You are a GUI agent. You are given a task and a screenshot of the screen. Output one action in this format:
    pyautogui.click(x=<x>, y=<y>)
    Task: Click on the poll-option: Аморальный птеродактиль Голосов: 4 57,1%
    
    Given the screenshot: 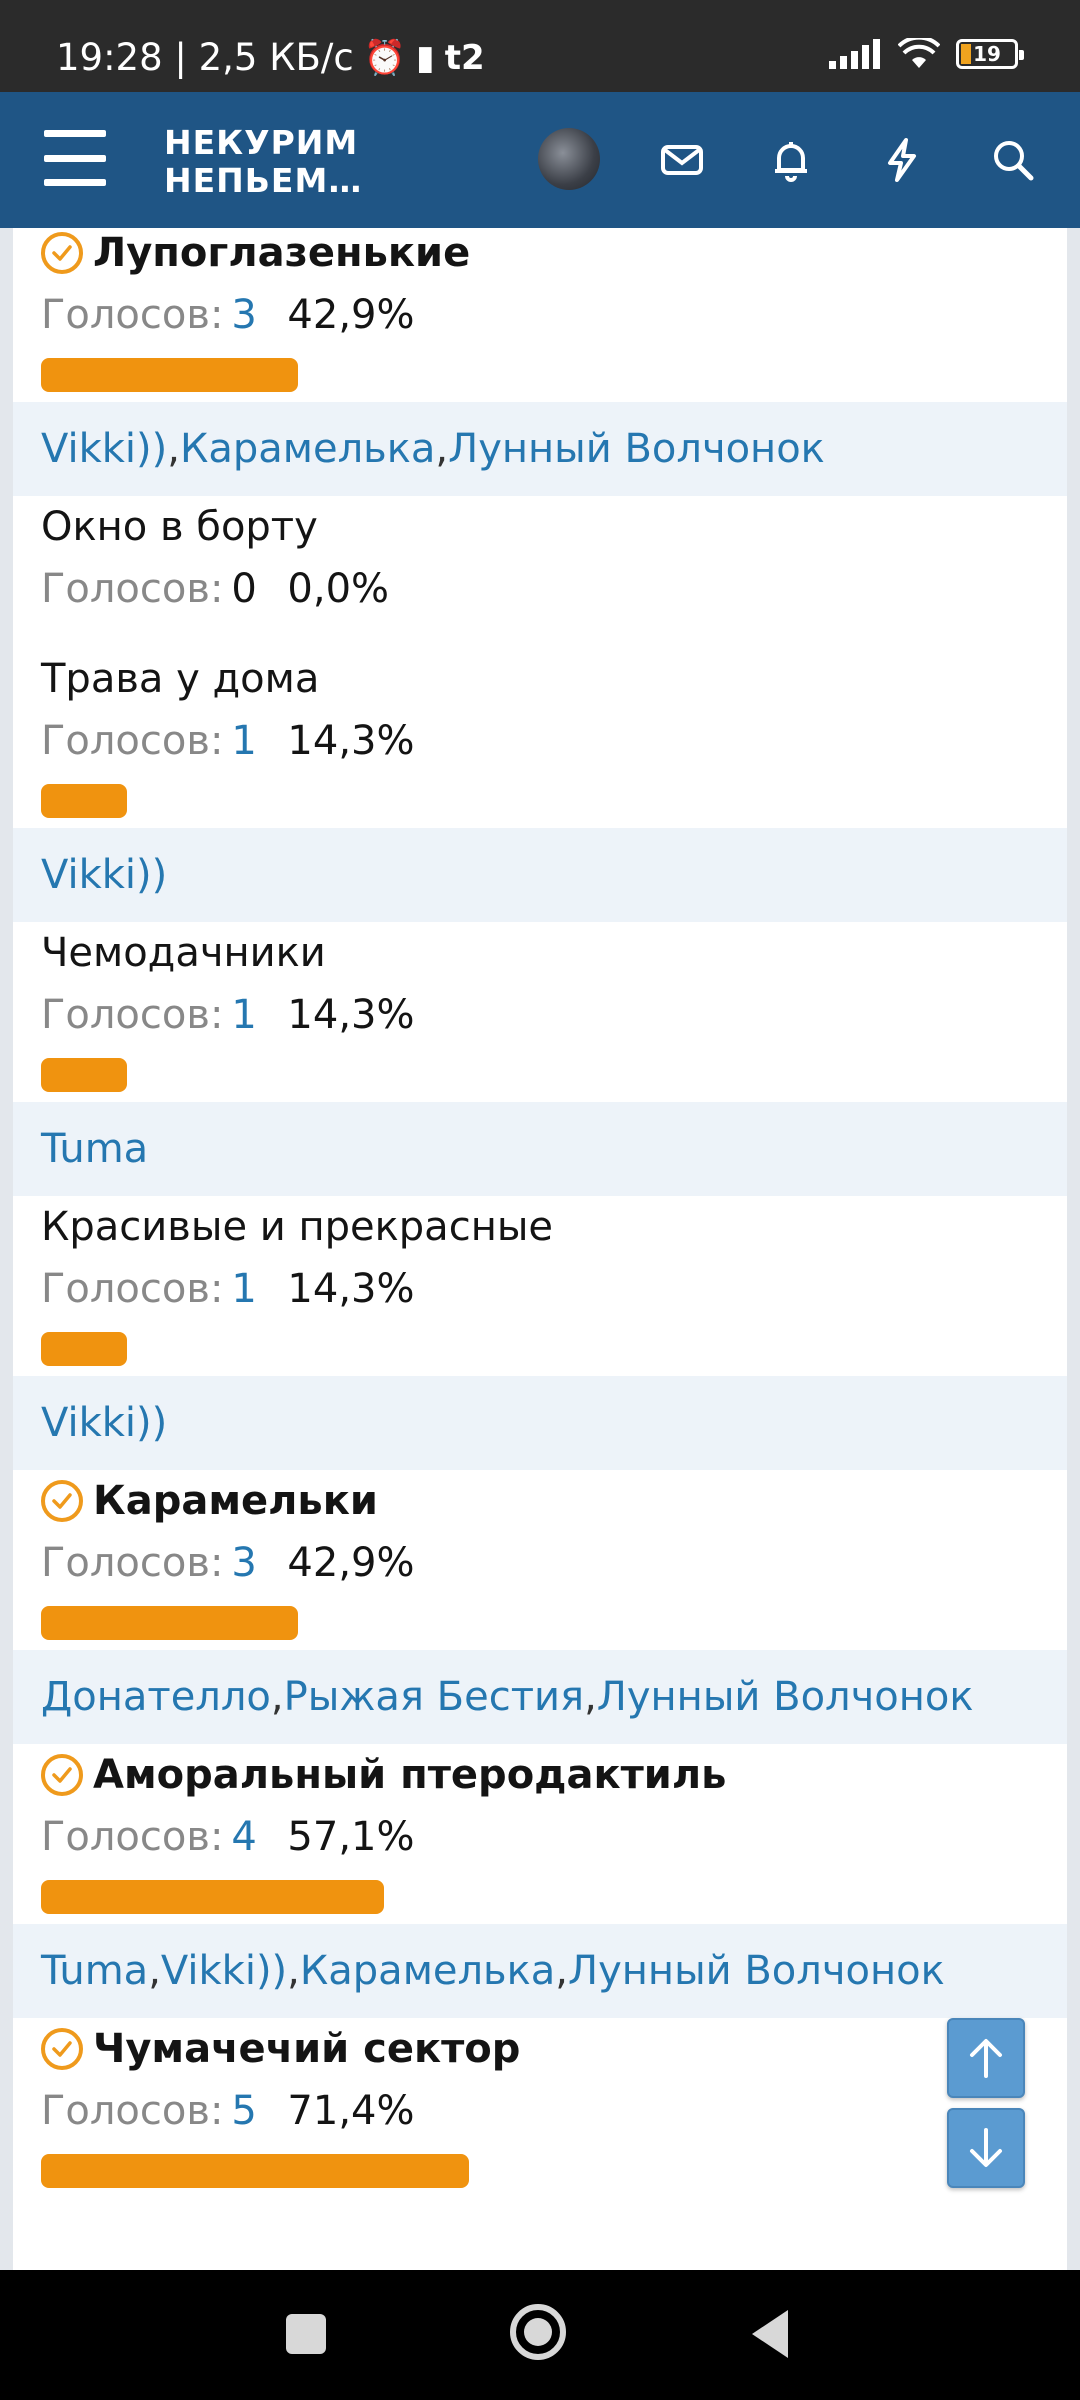 What is the action you would take?
    pyautogui.click(x=540, y=1834)
    